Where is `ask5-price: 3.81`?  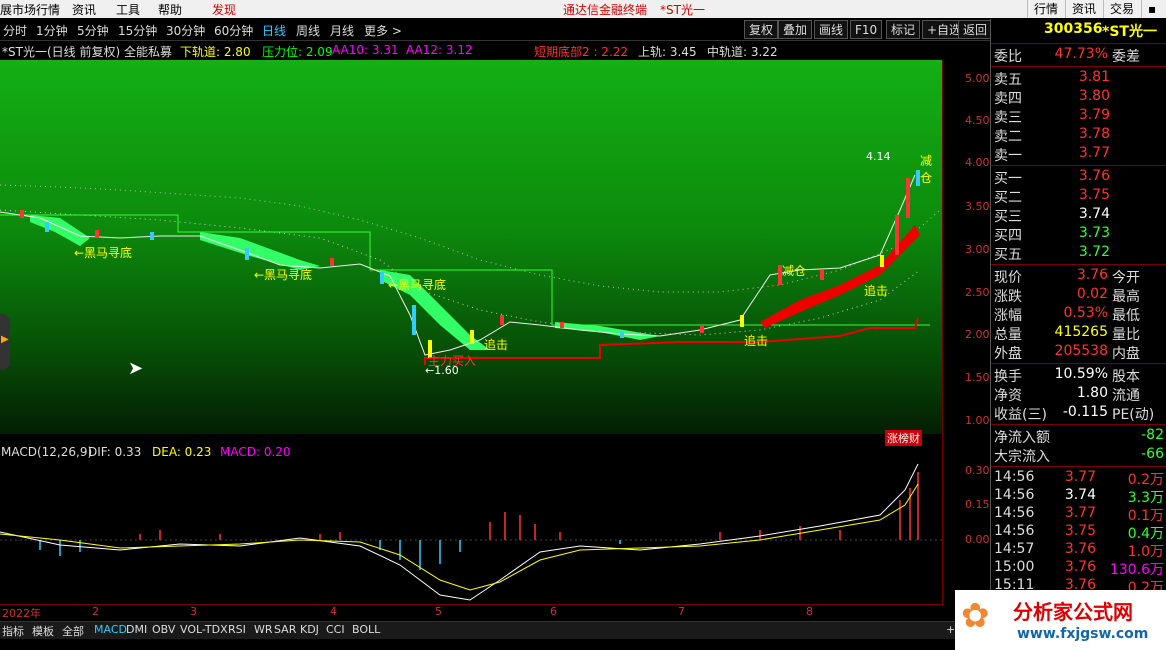 ask5-price: 3.81 is located at coordinates (1094, 77).